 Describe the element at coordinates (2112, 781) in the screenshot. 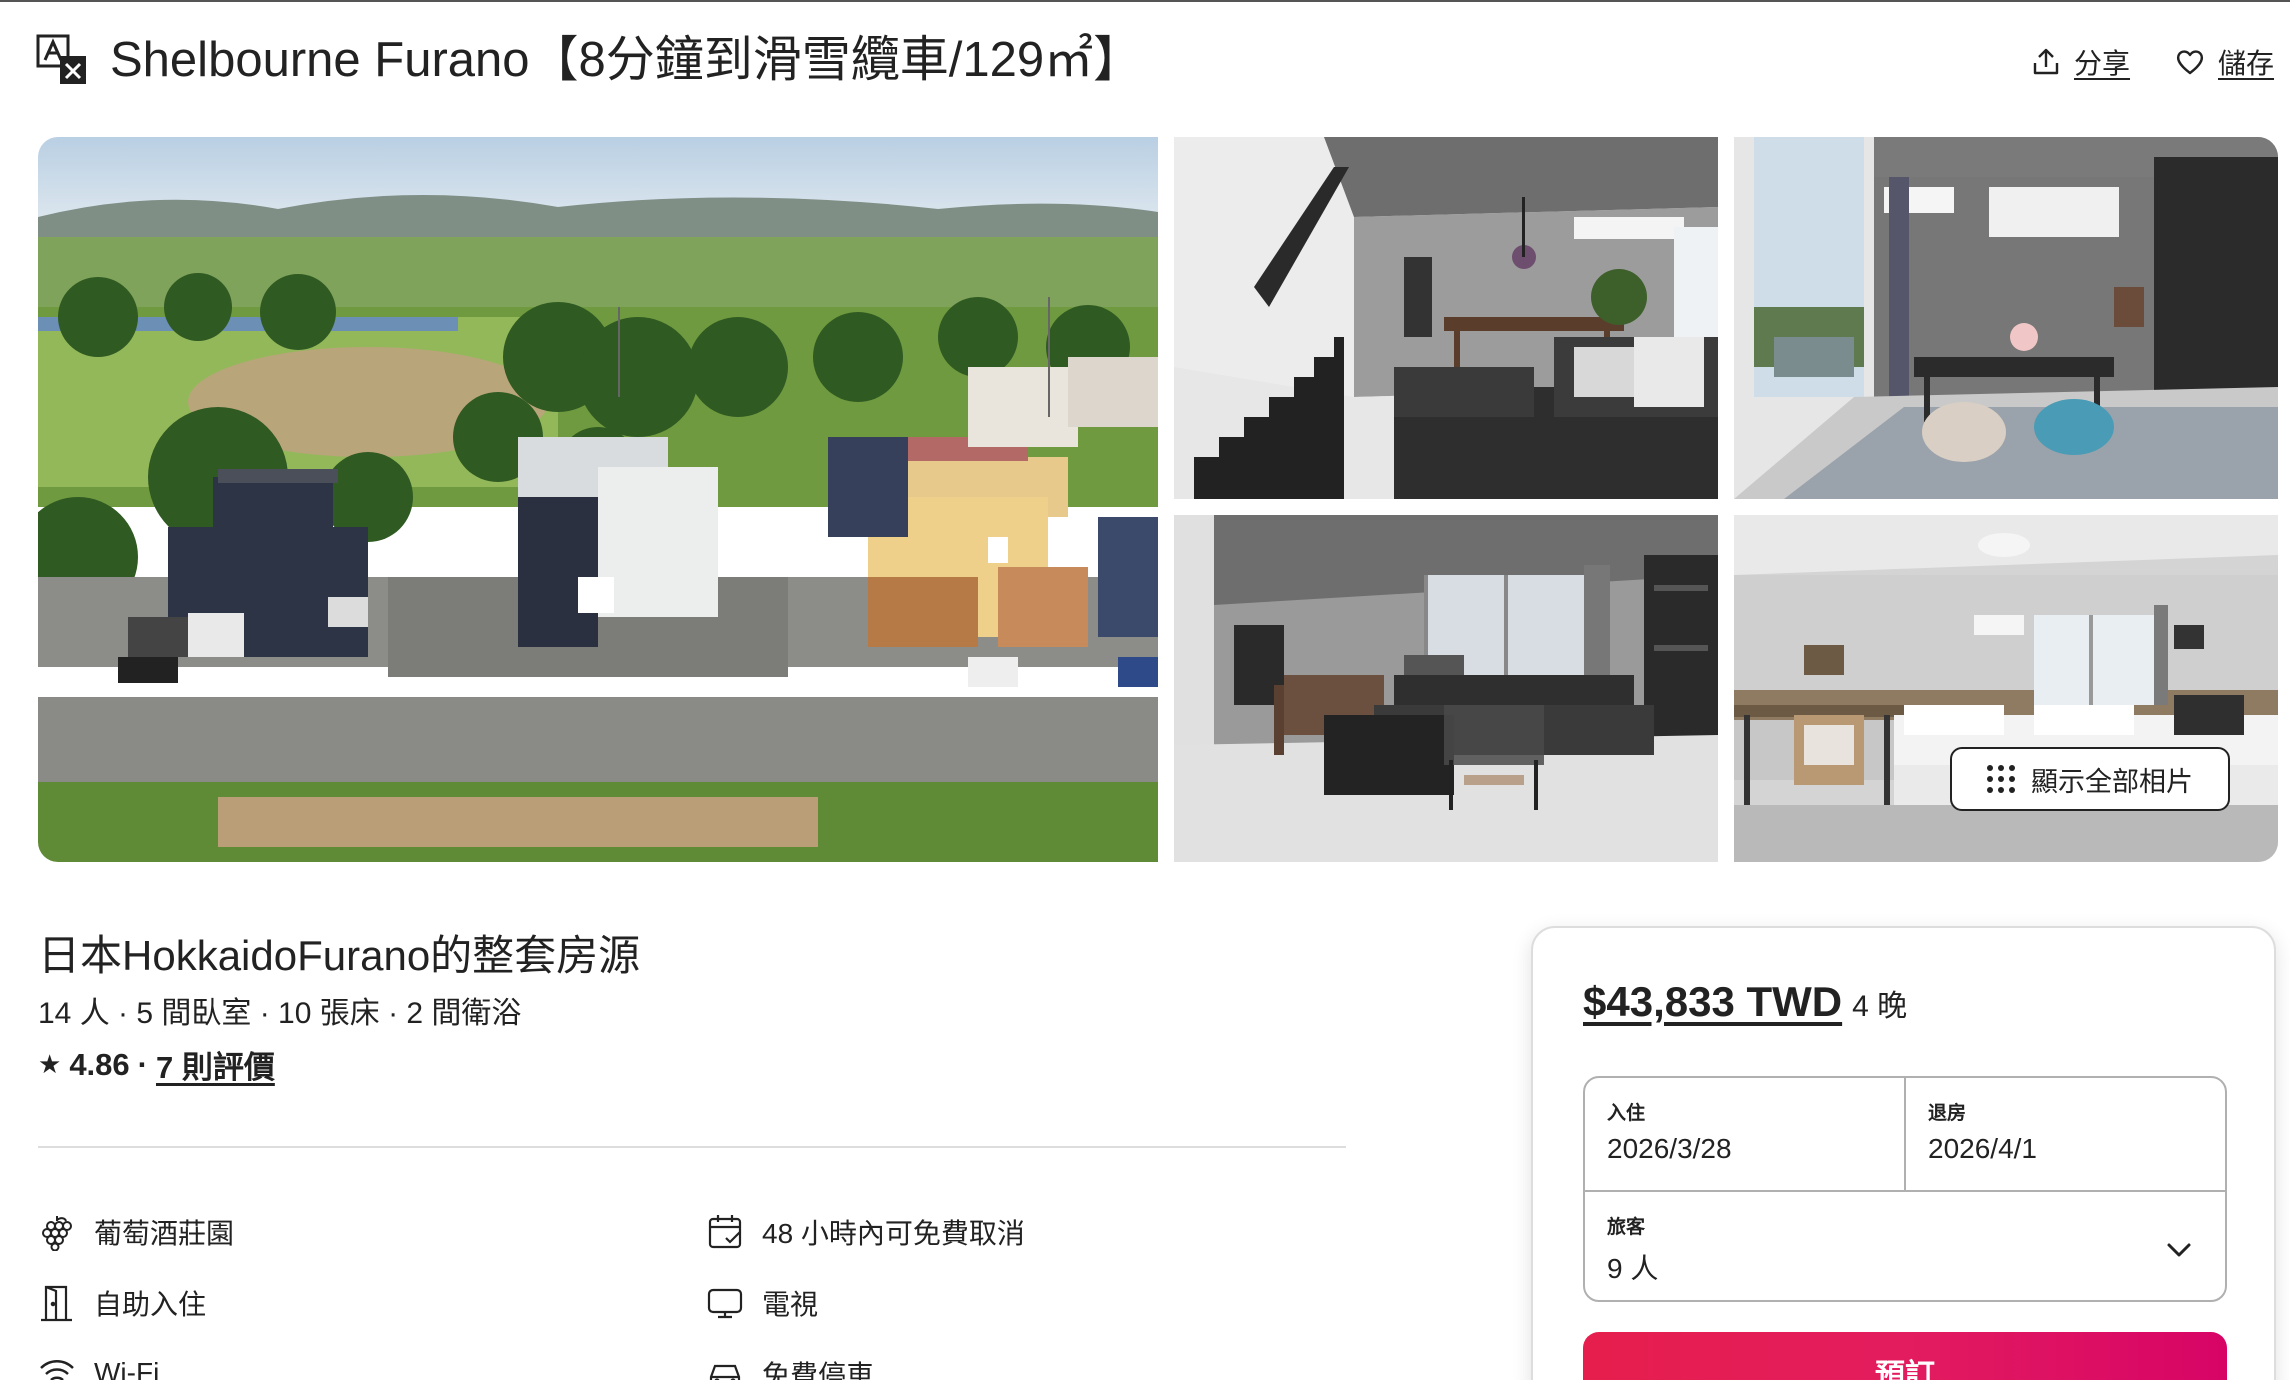

I see `show-all-photos-label: 顯示全部相片` at that location.